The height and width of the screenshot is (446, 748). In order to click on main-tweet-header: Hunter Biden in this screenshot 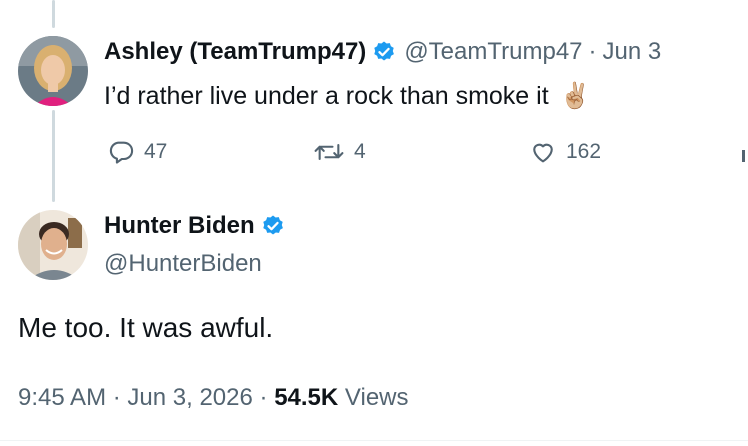, I will do `click(194, 226)`.